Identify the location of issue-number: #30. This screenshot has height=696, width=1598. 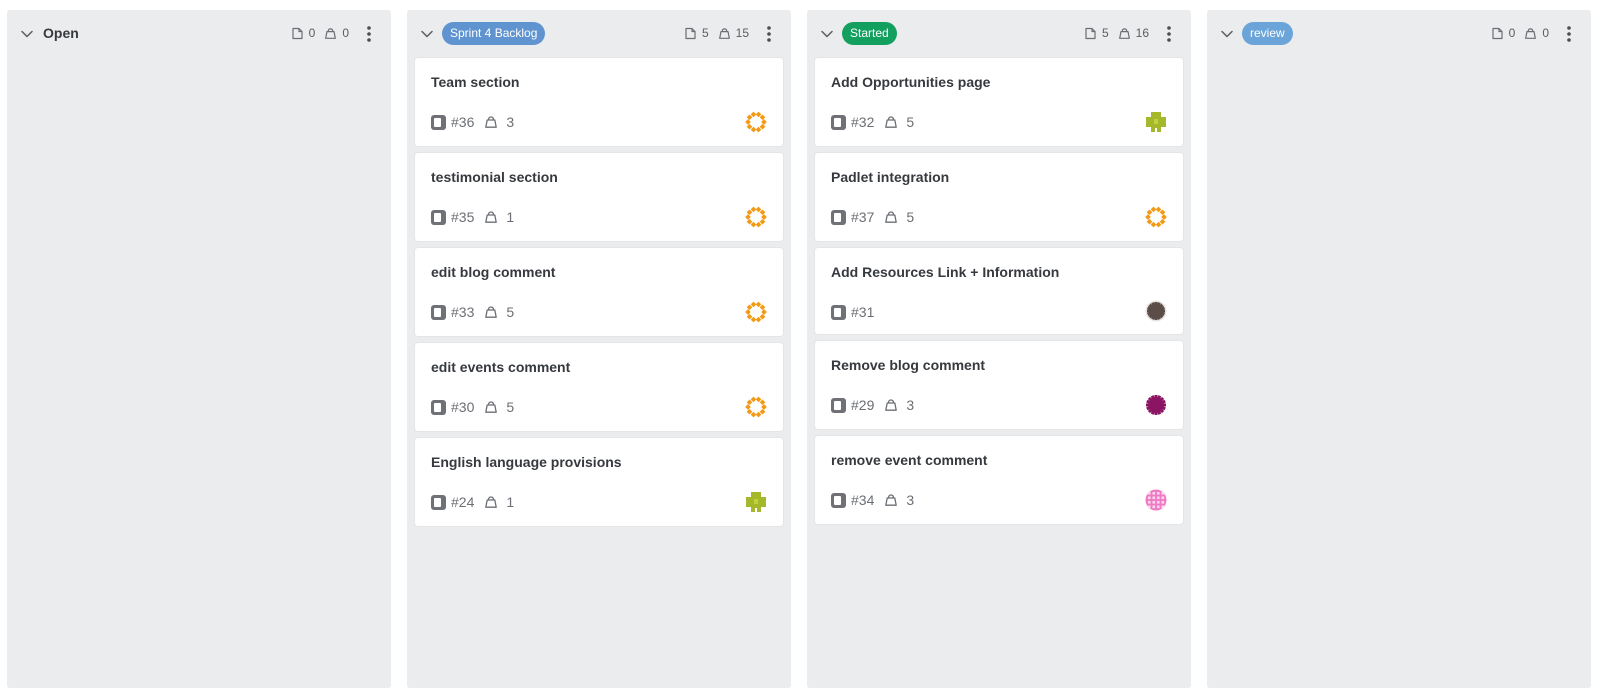
(462, 407).